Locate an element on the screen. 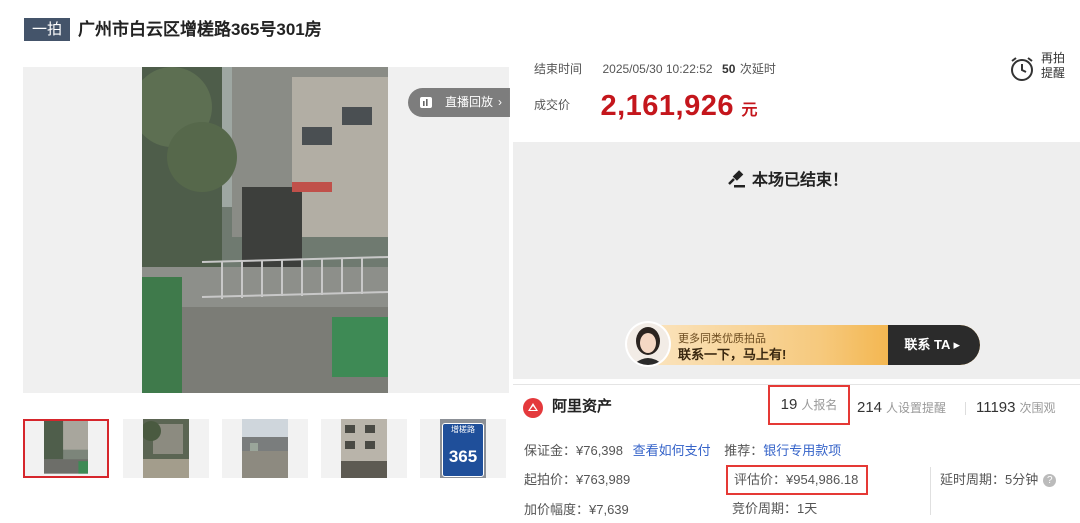  auction-type-badge: 一拍 is located at coordinates (47, 29).